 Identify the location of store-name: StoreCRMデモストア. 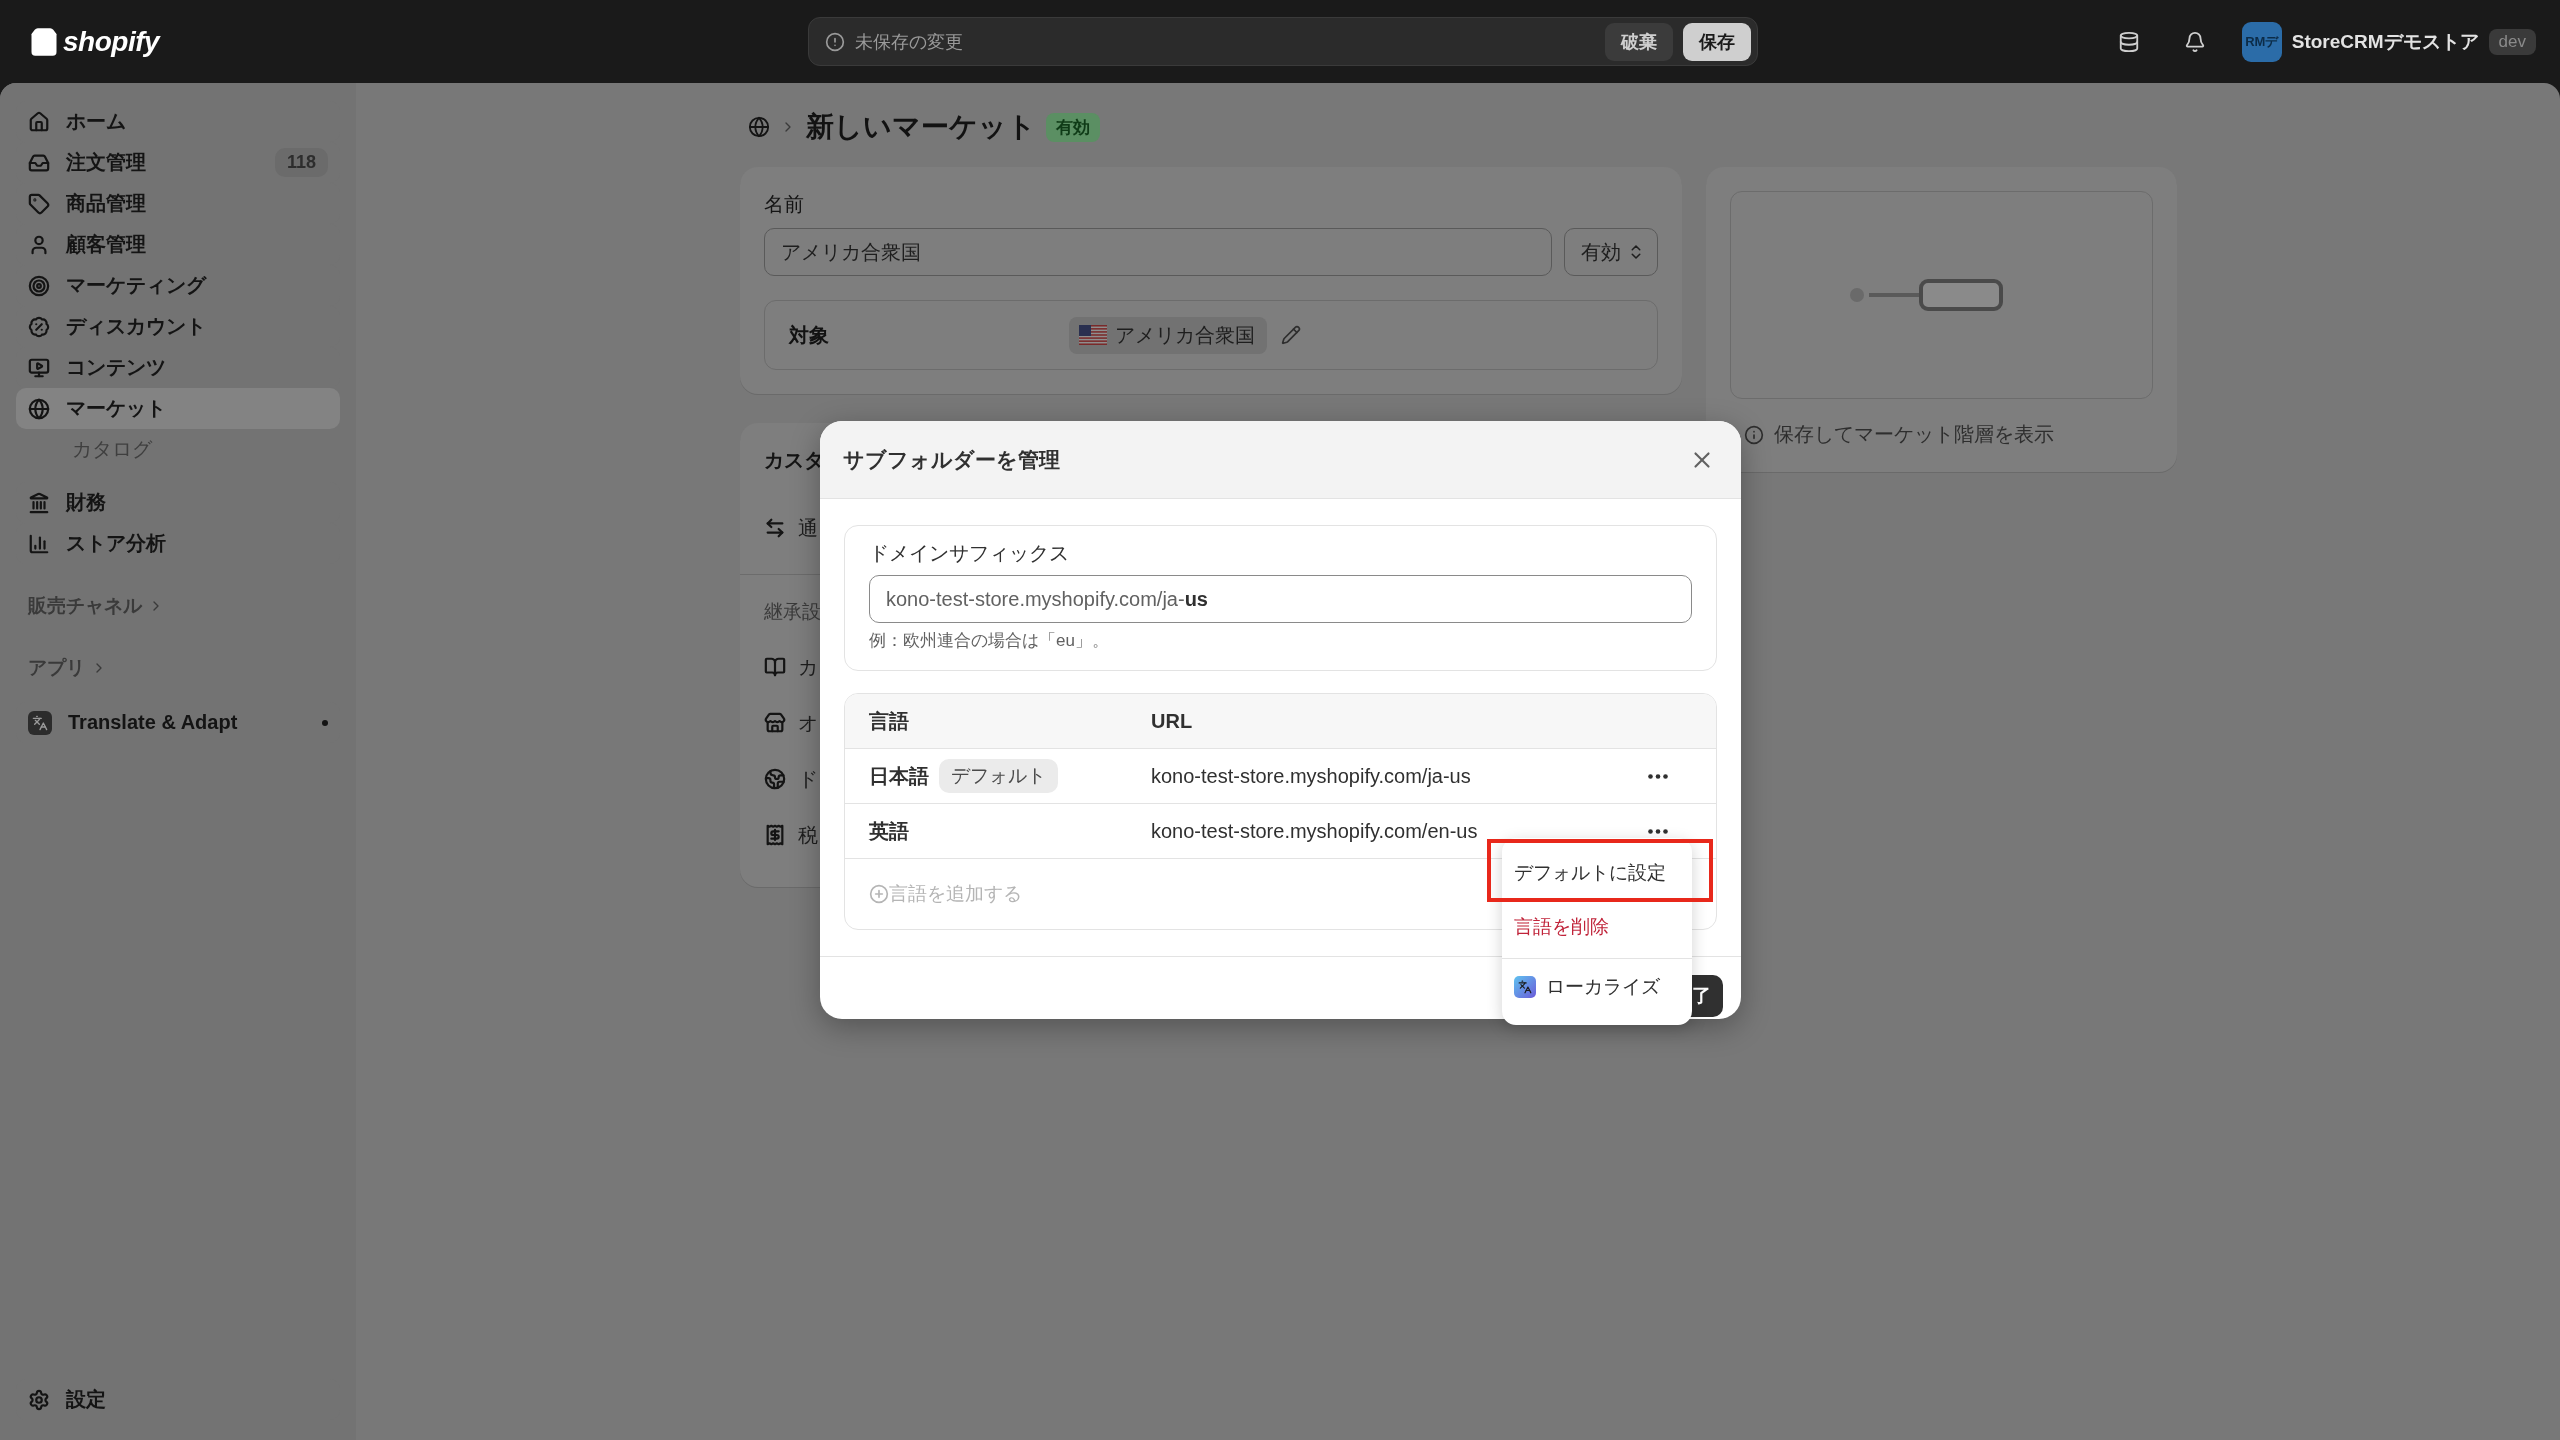
(2385, 41).